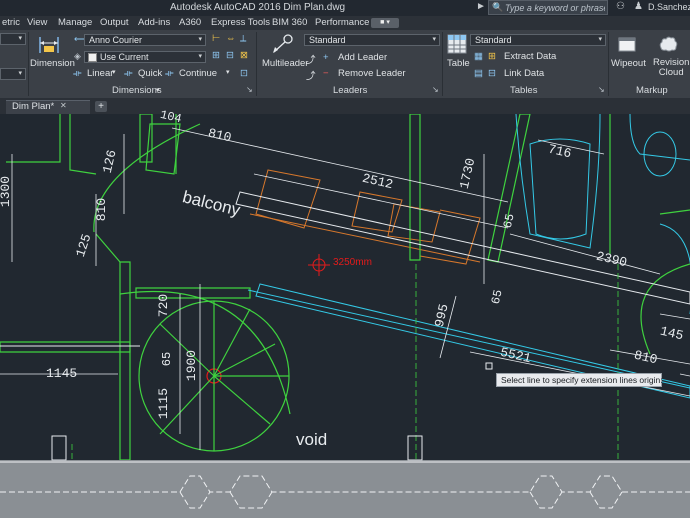 This screenshot has width=690, height=518. I want to click on dimension-button: Dimension, so click(52, 63).